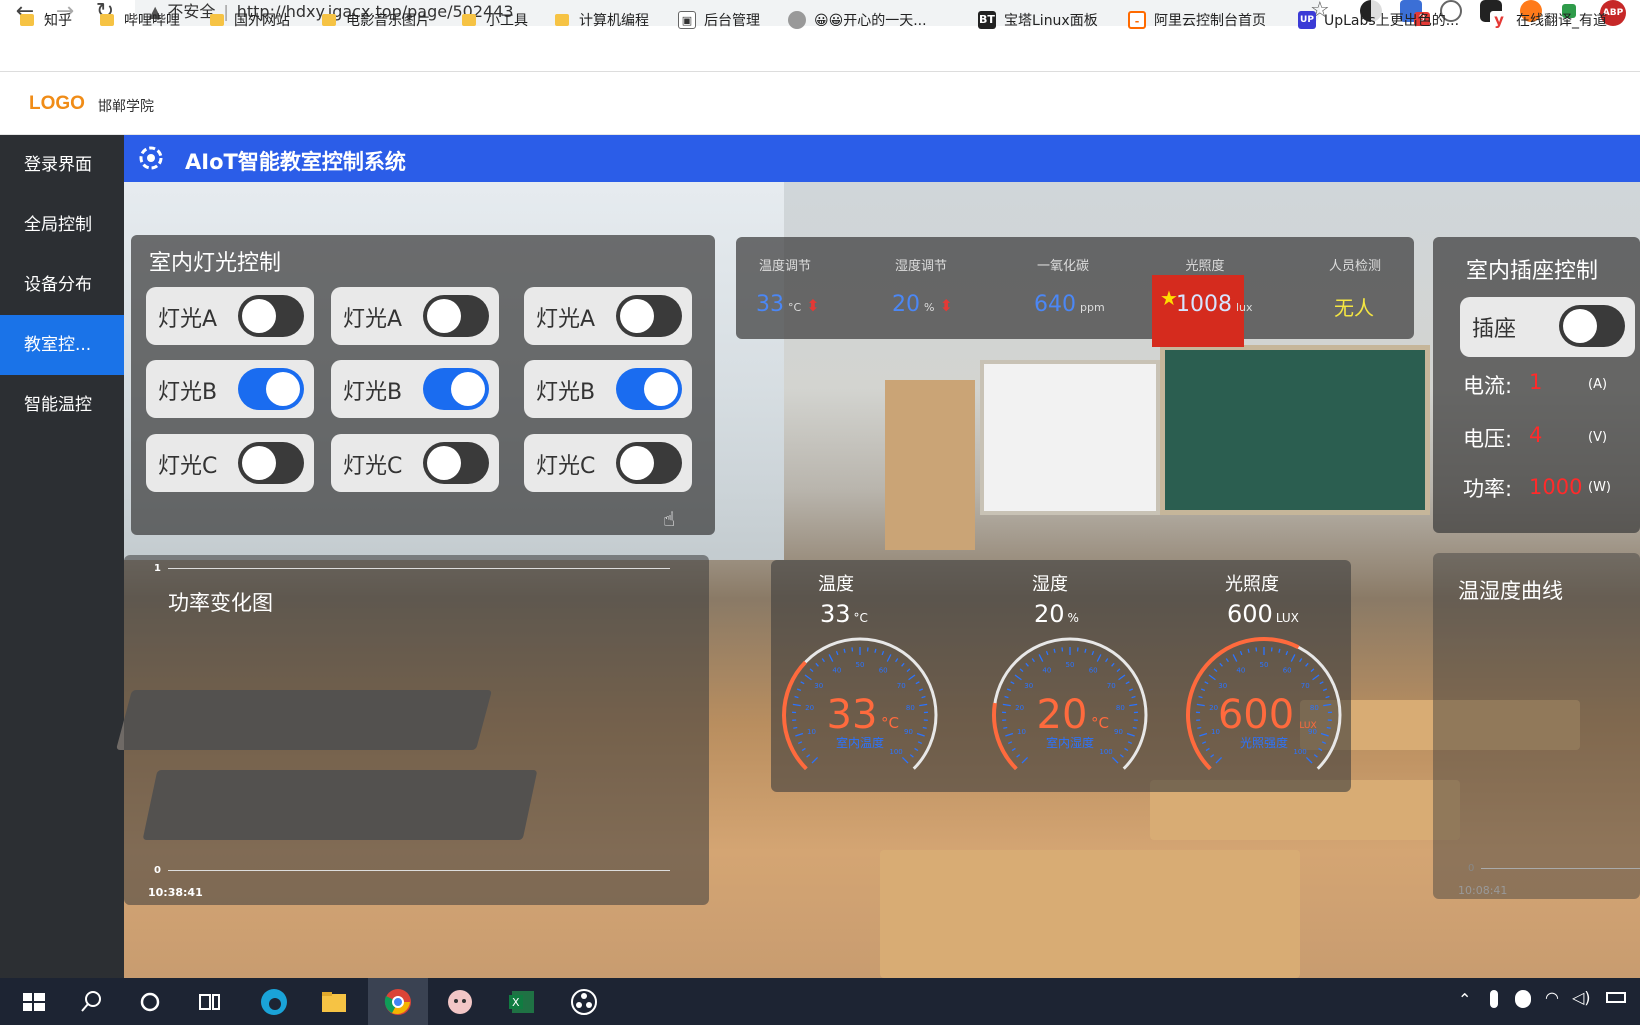  What do you see at coordinates (1581, 997) in the screenshot?
I see `volume-icon: ◁)` at bounding box center [1581, 997].